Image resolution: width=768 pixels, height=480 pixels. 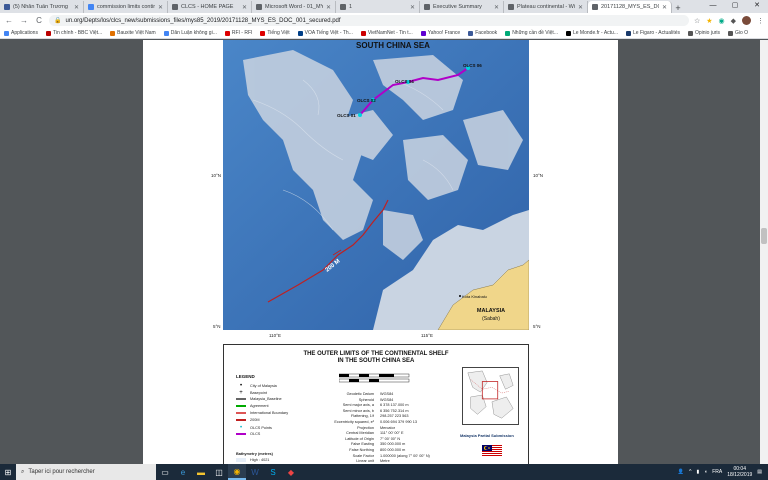 I want to click on extension-icon: ★, so click(x=709, y=21).